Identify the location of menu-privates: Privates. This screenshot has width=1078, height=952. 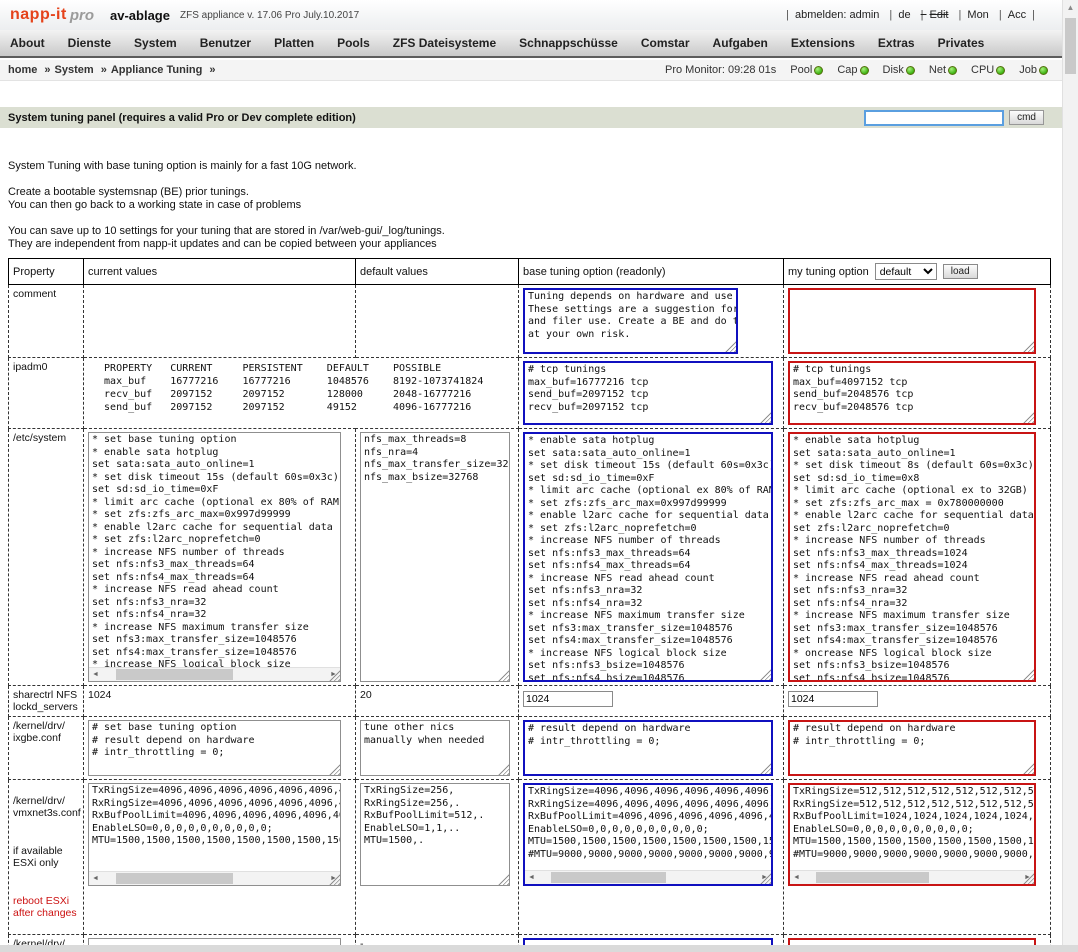
(961, 43).